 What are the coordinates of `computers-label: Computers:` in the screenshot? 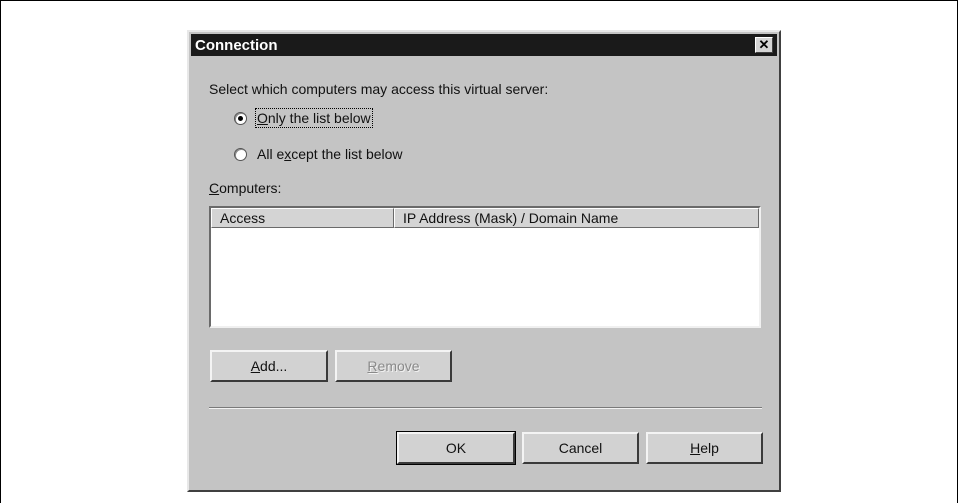 It's located at (245, 188).